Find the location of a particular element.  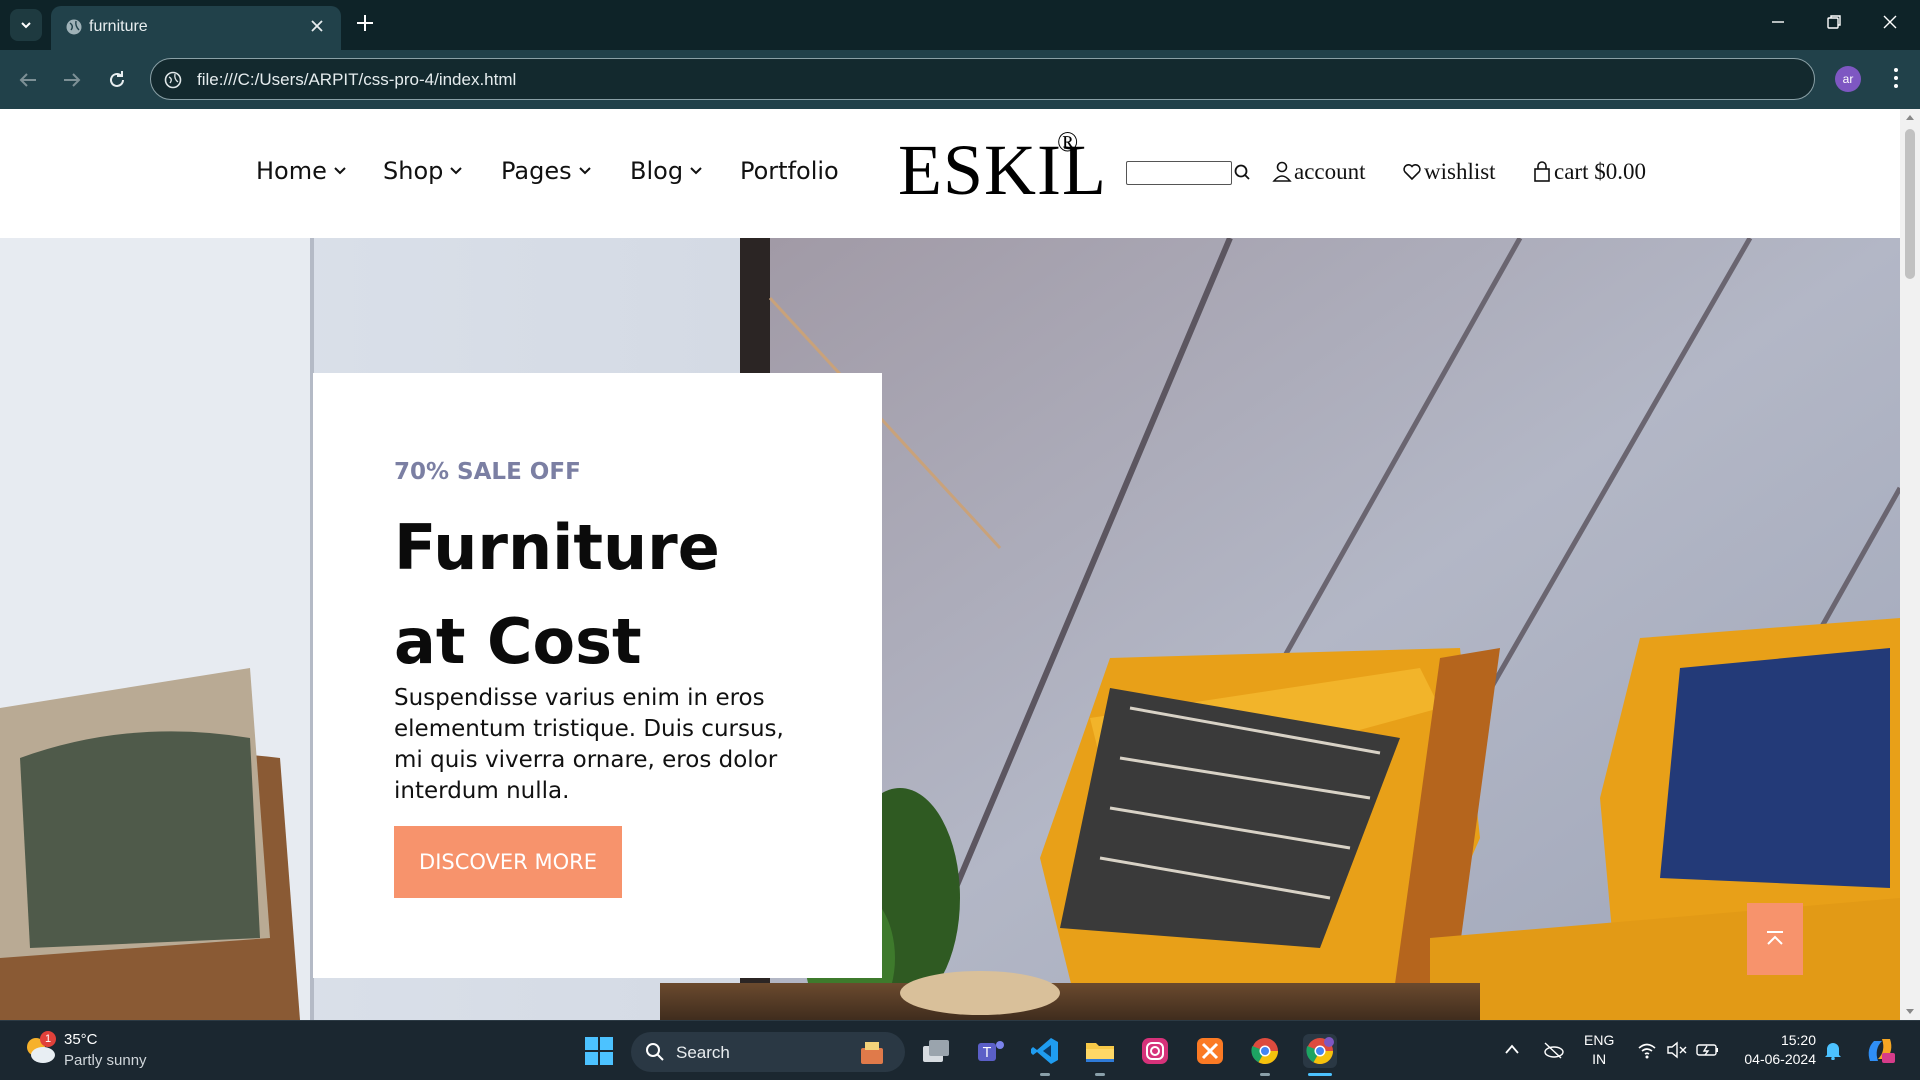

start-button is located at coordinates (599, 1051).